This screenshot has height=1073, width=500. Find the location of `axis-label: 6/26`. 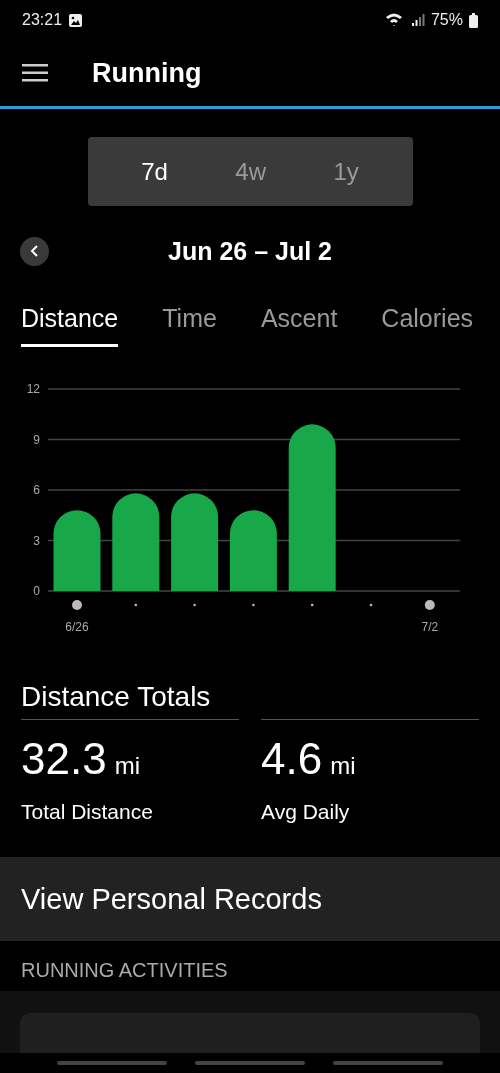

axis-label: 6/26 is located at coordinates (77, 627).